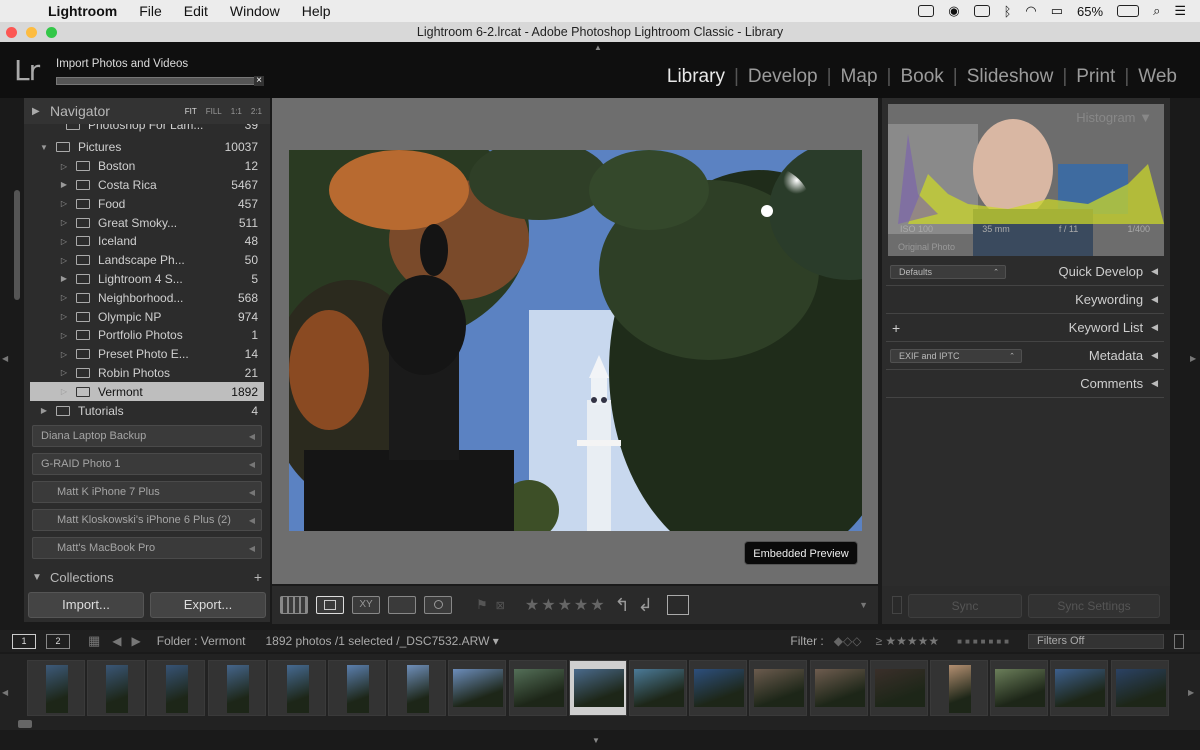 This screenshot has width=1200, height=750. I want to click on wifi-icon: ◠, so click(1030, 11).